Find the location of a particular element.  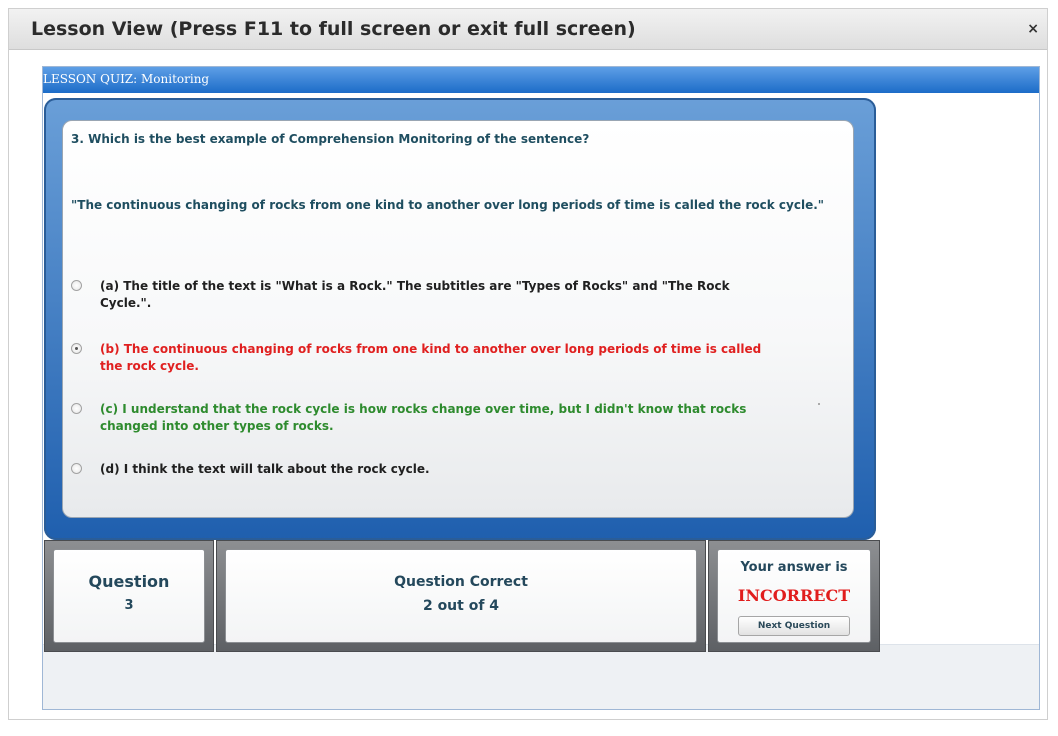

lesson-header: LESSON QUIZ: Monitoring is located at coordinates (541, 80).